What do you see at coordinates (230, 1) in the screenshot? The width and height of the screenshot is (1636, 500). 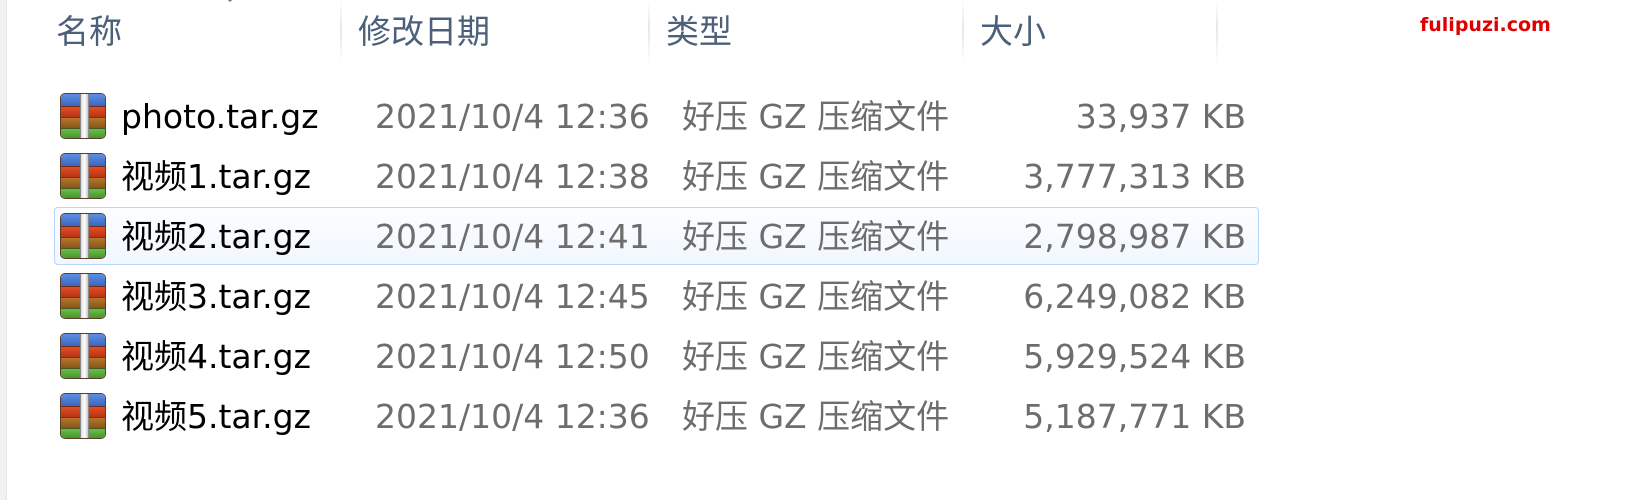 I see `sort-descending-icon` at bounding box center [230, 1].